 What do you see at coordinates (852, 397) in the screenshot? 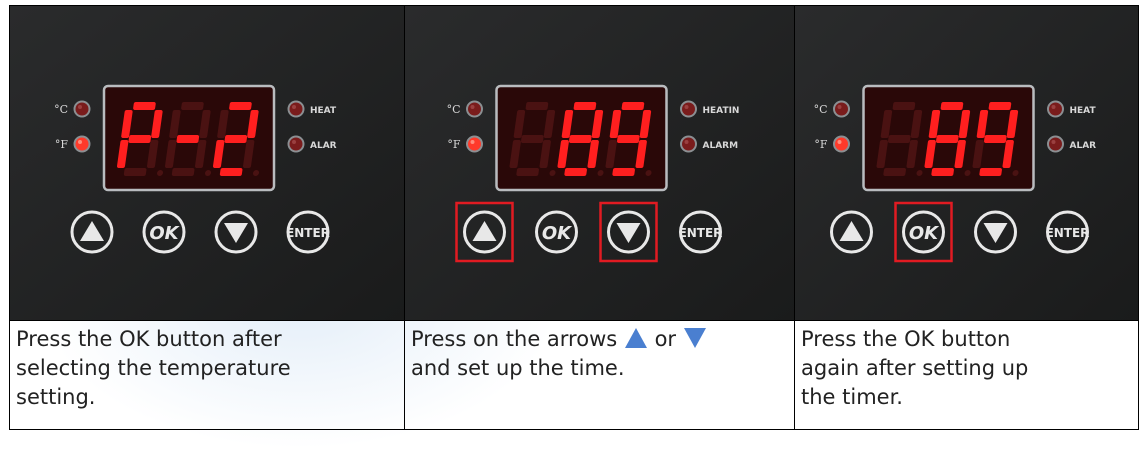
I see `step-3-line-3: the timer.` at bounding box center [852, 397].